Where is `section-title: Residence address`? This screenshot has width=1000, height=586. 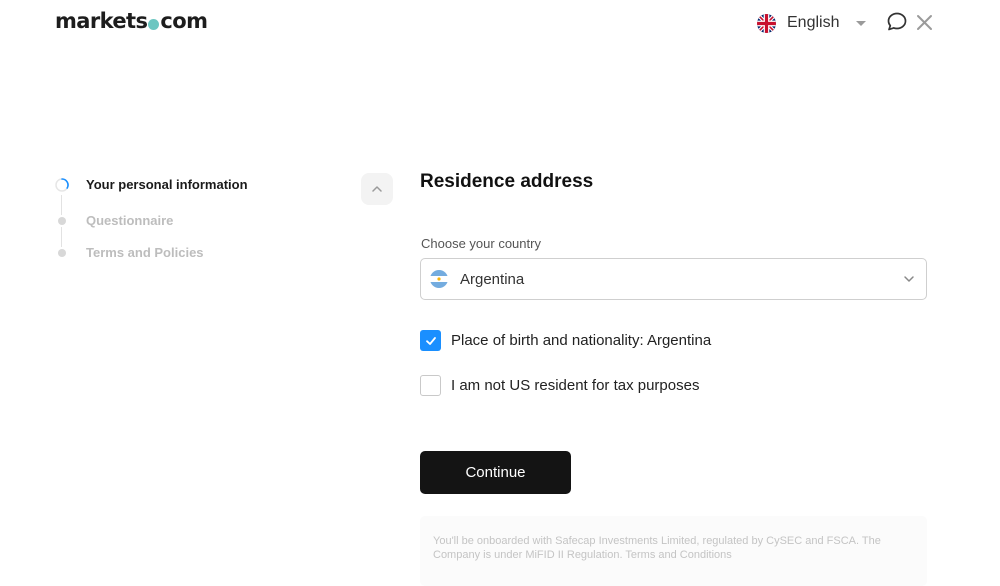 section-title: Residence address is located at coordinates (507, 181).